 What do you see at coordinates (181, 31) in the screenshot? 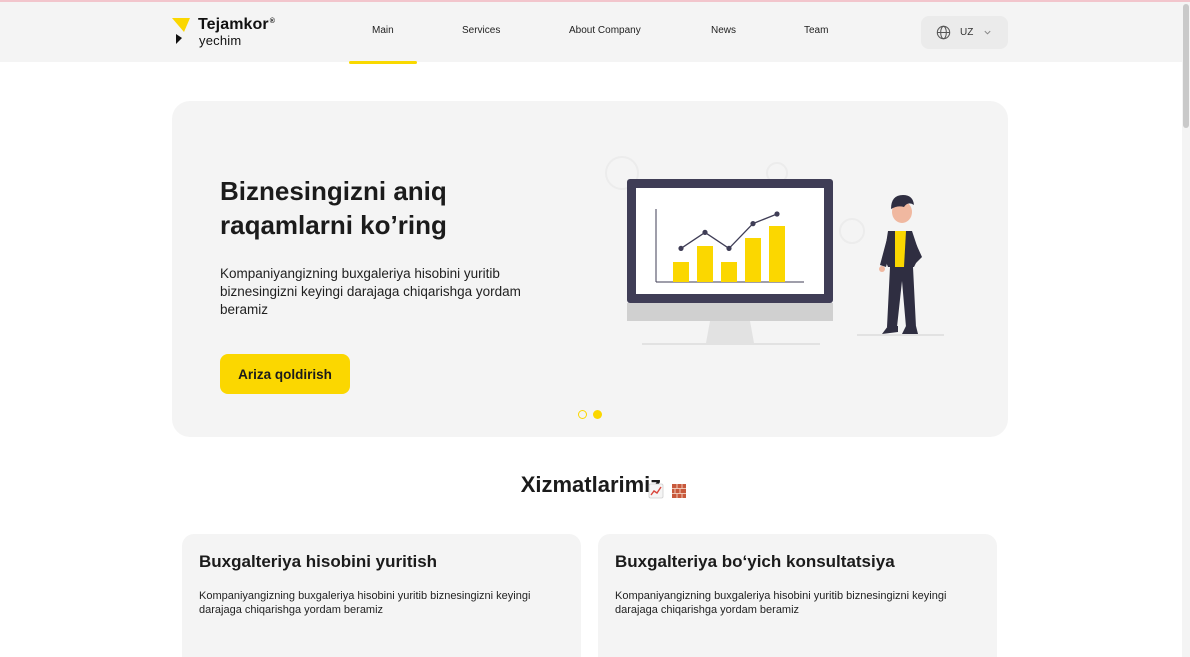
I see `logo-mark-icon` at bounding box center [181, 31].